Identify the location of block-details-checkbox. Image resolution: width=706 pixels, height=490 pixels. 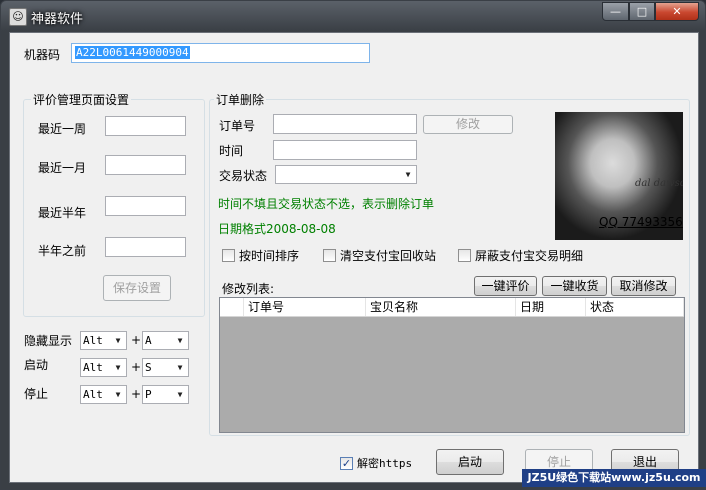
(464, 255).